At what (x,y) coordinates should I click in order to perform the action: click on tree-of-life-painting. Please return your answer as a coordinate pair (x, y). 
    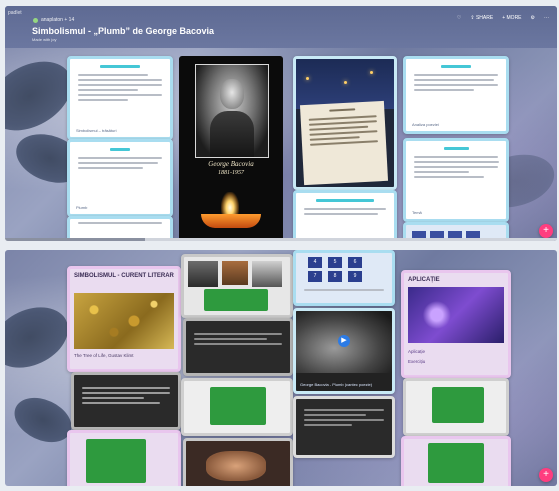
    Looking at the image, I should click on (124, 321).